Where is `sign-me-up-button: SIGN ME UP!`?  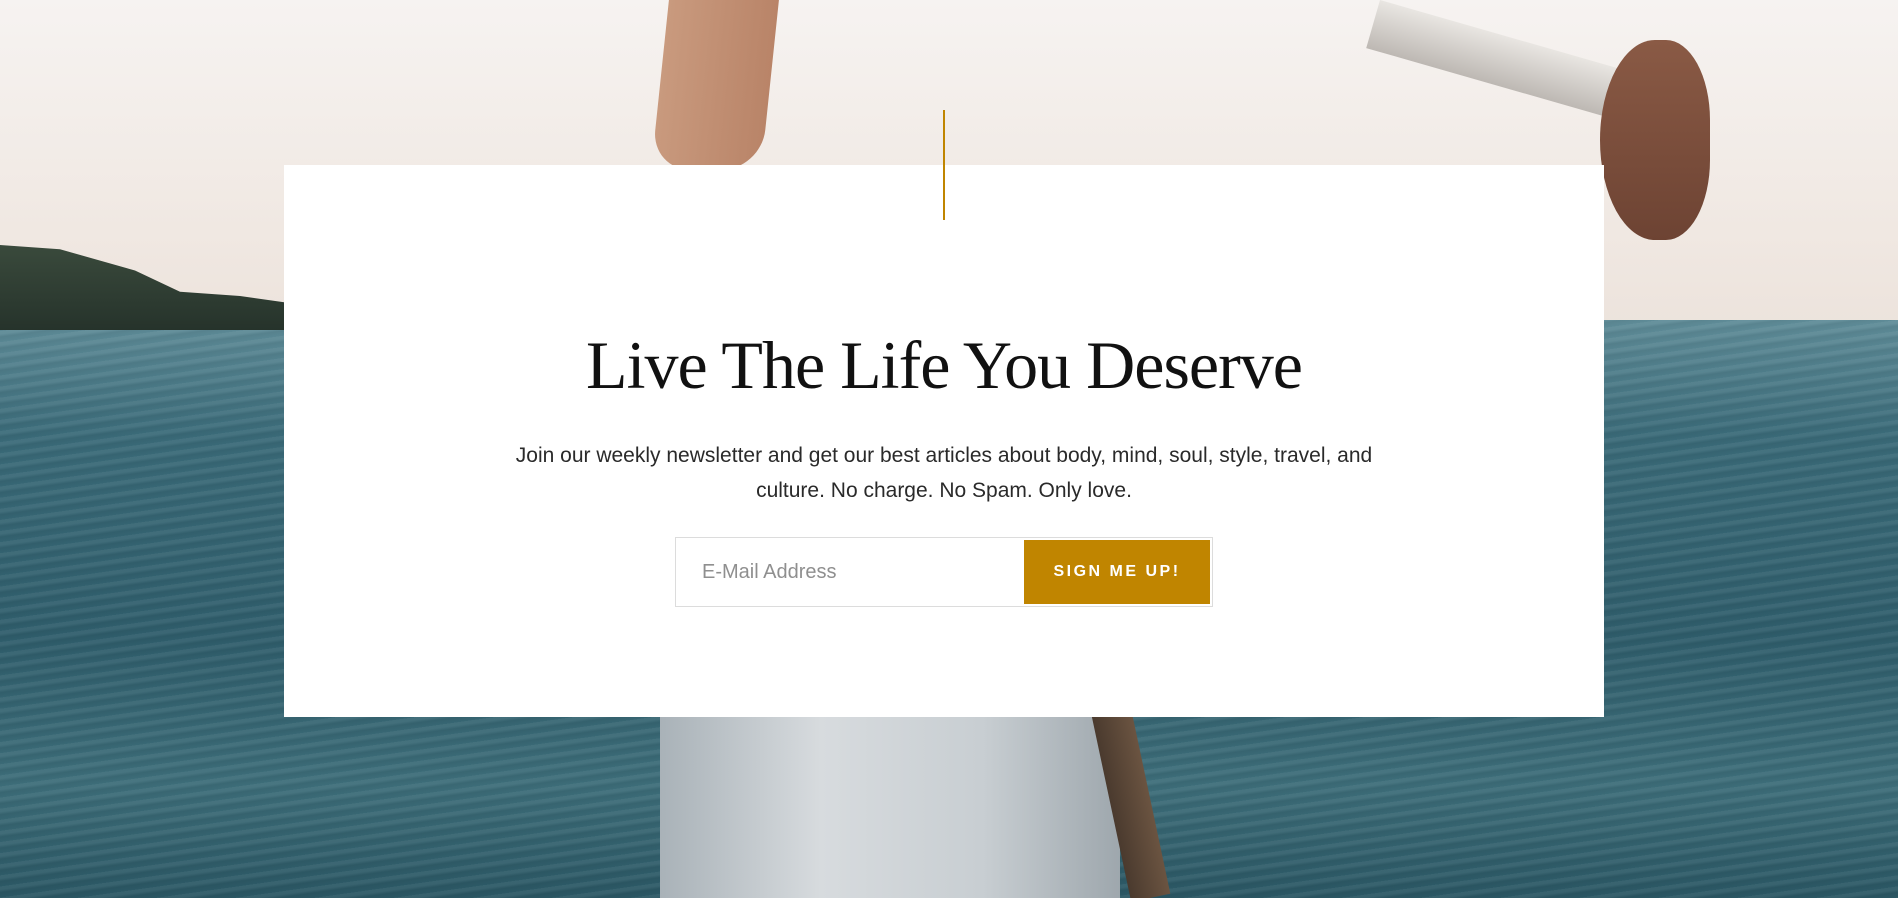 sign-me-up-button: SIGN ME UP! is located at coordinates (1117, 572).